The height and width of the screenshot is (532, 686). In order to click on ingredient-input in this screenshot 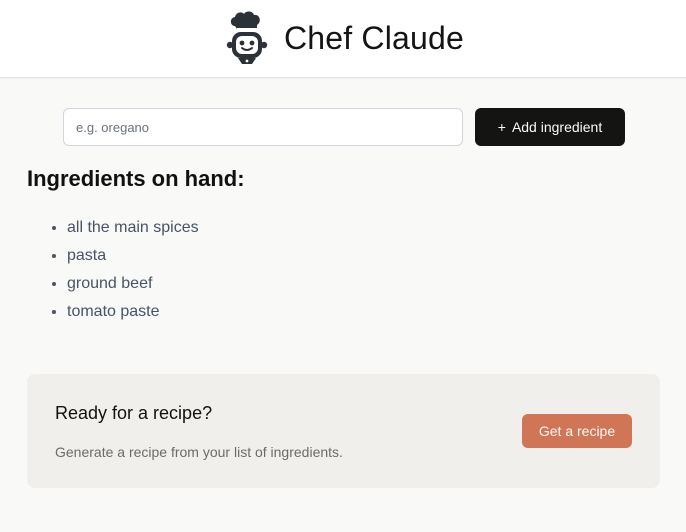, I will do `click(263, 127)`.